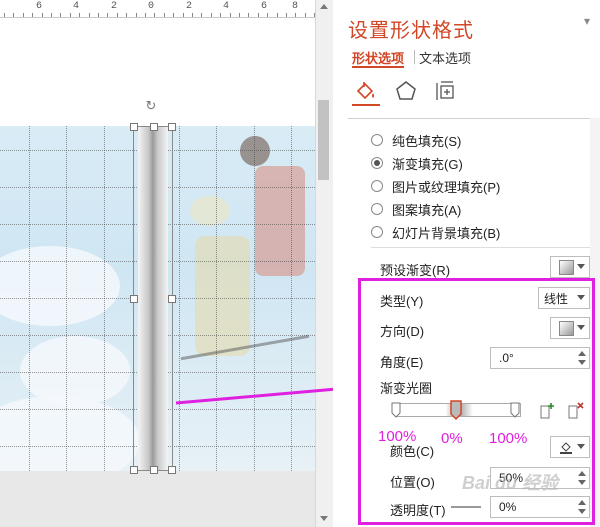 The height and width of the screenshot is (527, 600). Describe the element at coordinates (406, 91) in the screenshot. I see `effects-pentagon-icon` at that location.